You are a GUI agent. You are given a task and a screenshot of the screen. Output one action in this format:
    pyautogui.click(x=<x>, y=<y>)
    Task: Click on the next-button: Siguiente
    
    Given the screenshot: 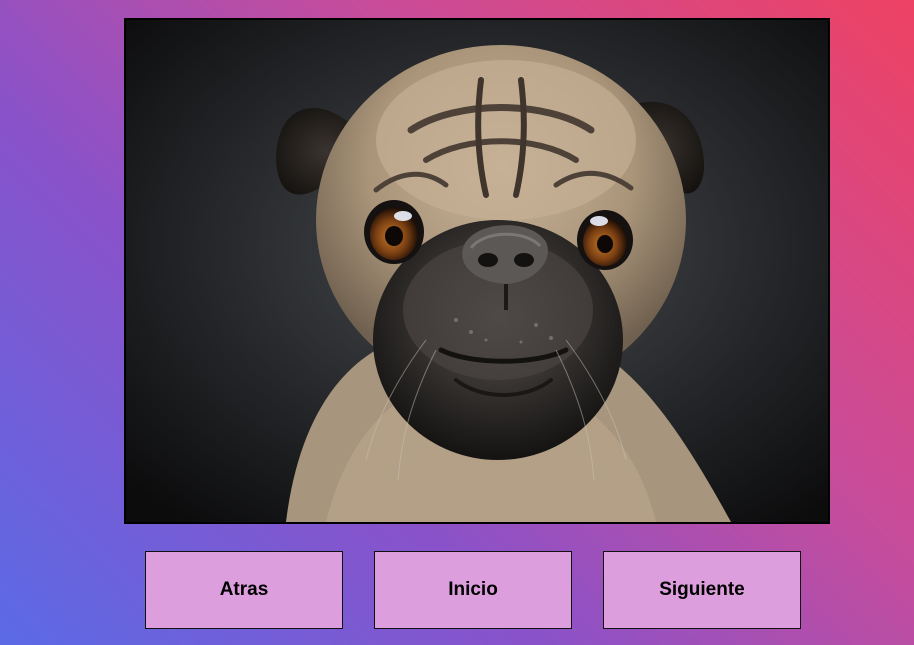 What is the action you would take?
    pyautogui.click(x=702, y=590)
    